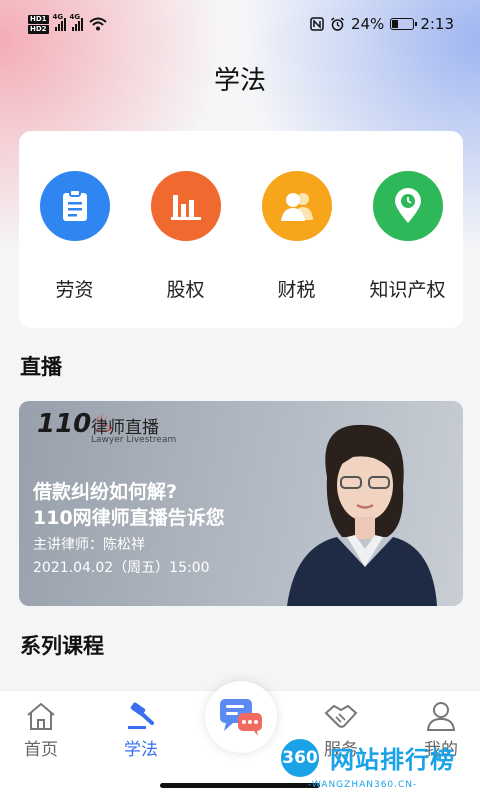 This screenshot has height=800, width=480. What do you see at coordinates (337, 23) in the screenshot?
I see `alarm-icon` at bounding box center [337, 23].